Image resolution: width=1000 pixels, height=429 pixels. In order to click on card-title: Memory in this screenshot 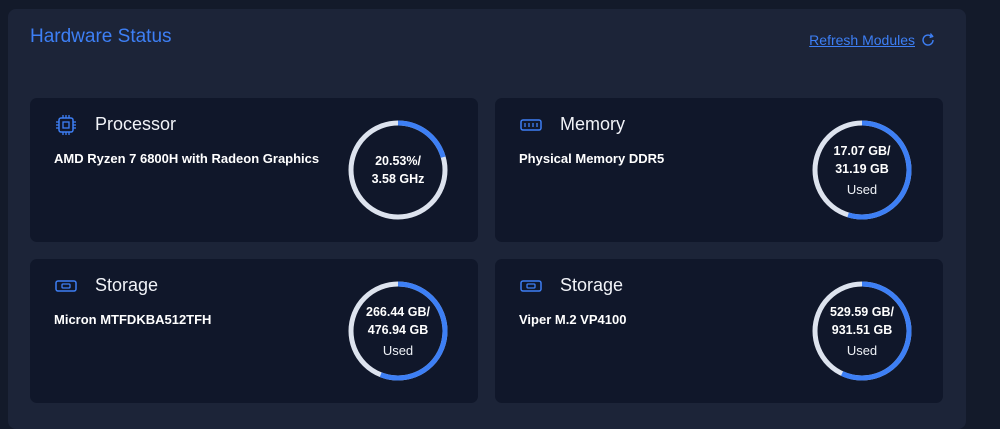, I will do `click(593, 124)`.